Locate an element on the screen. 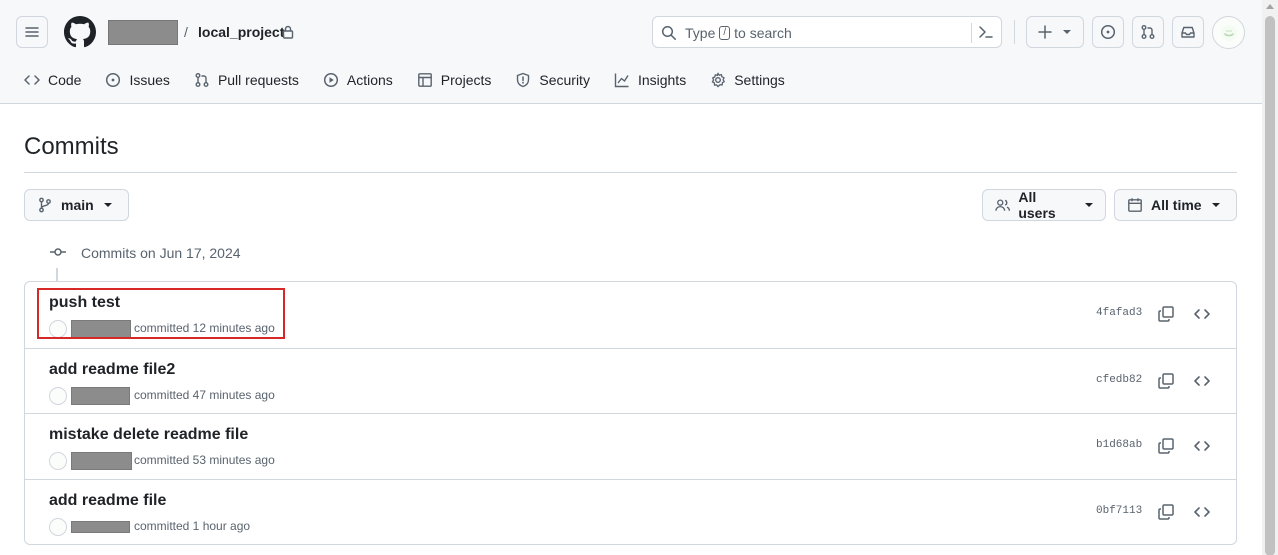  time-filter-button: All time is located at coordinates (1175, 205).